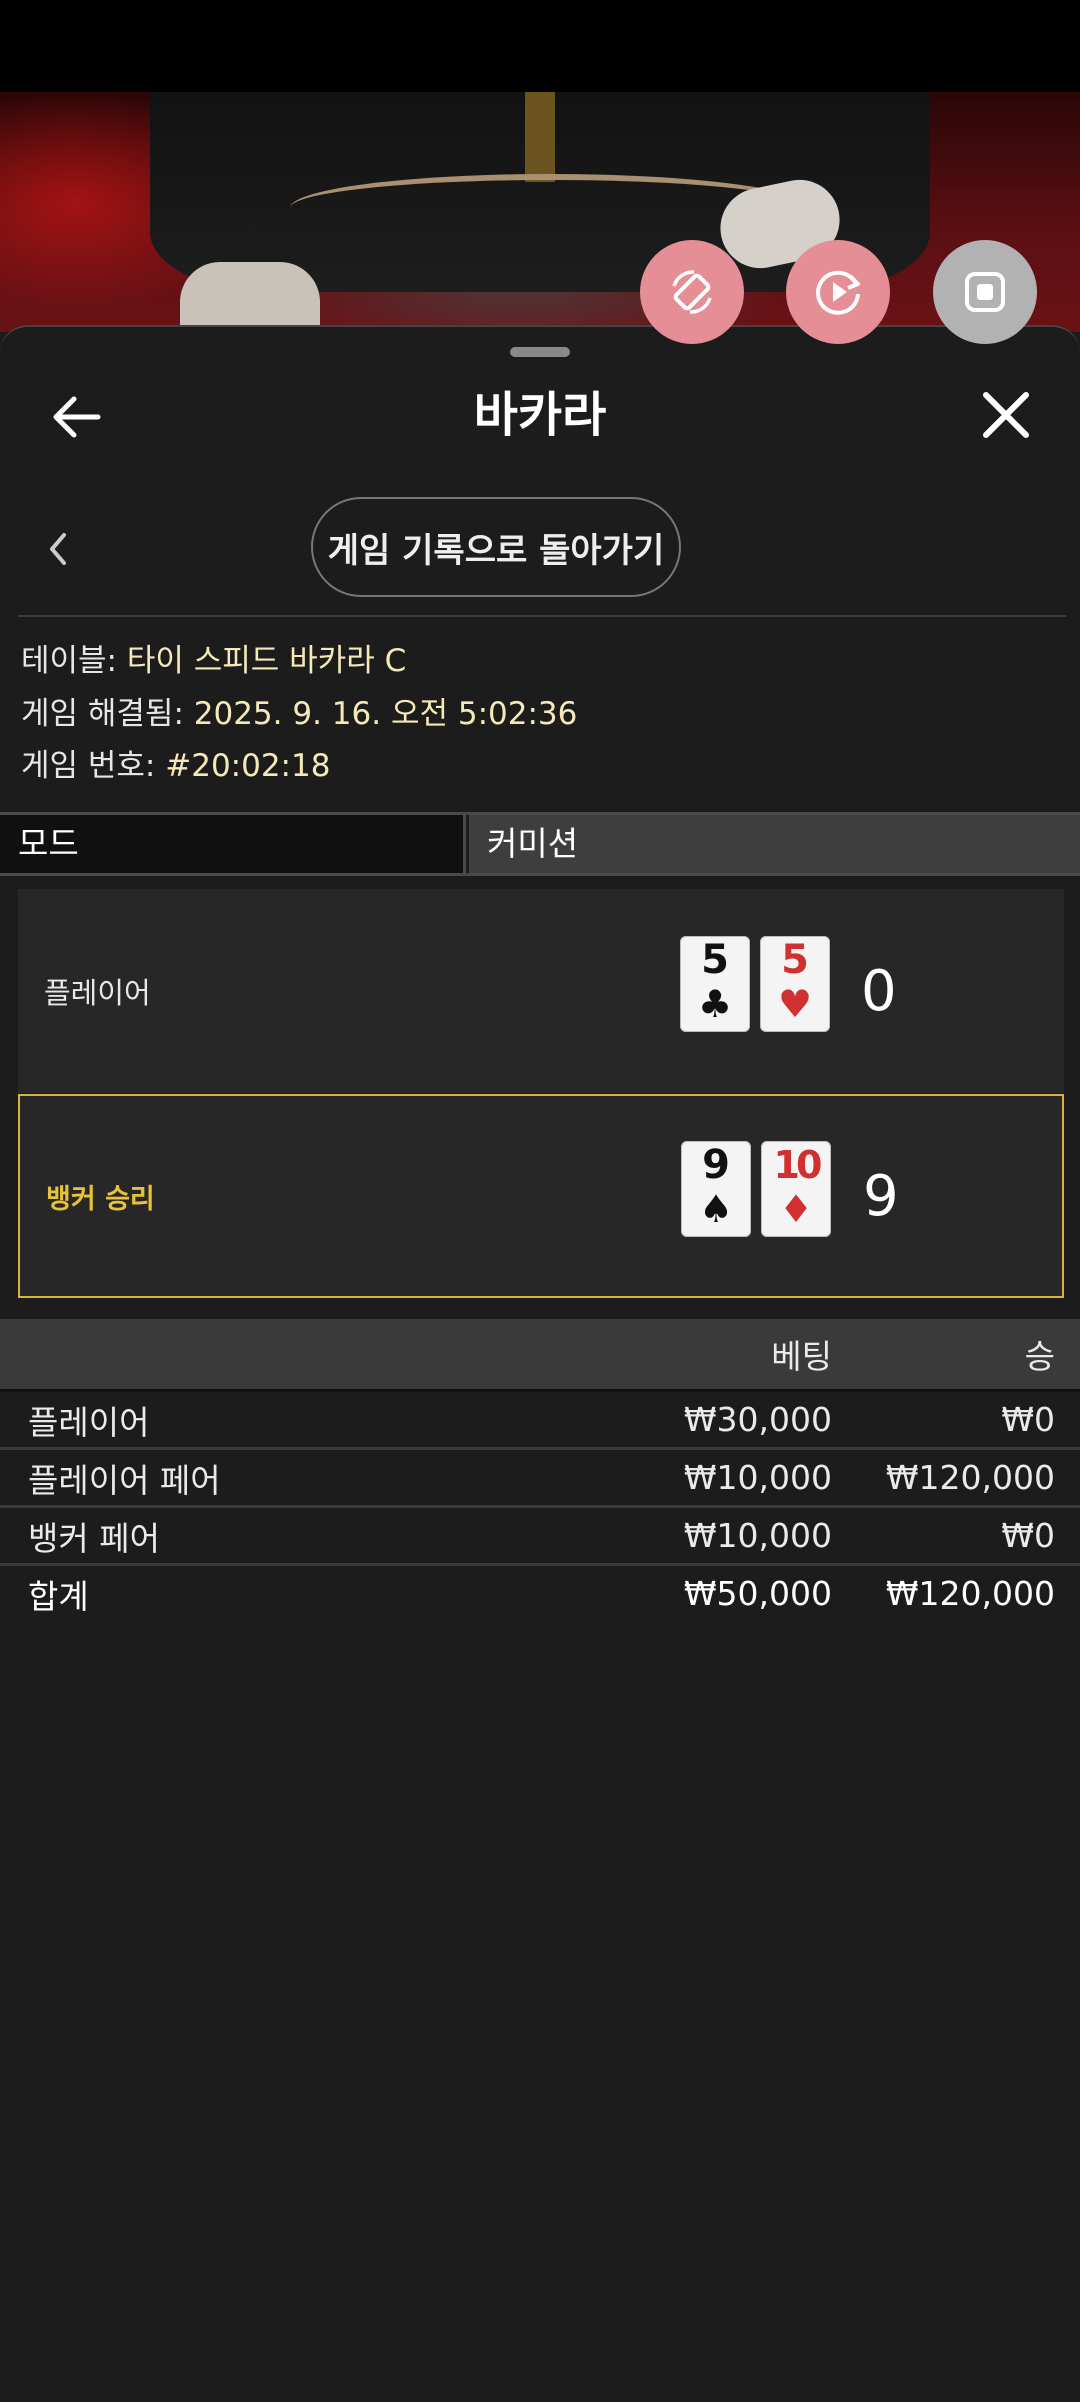  Describe the element at coordinates (540, 212) in the screenshot. I see `live-video-feed` at that location.